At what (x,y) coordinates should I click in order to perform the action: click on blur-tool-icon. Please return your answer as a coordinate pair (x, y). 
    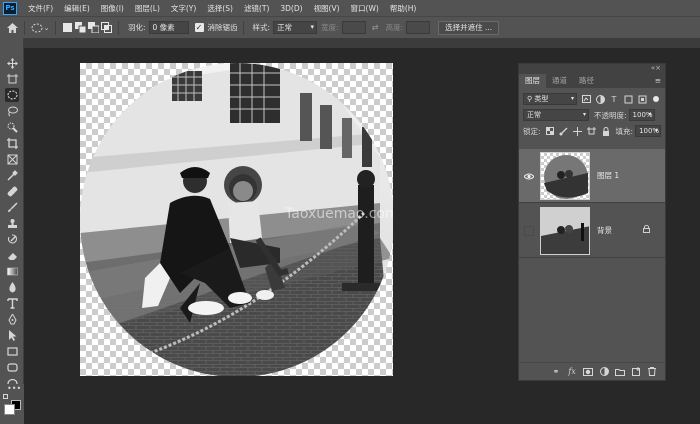
    Looking at the image, I should click on (12, 287).